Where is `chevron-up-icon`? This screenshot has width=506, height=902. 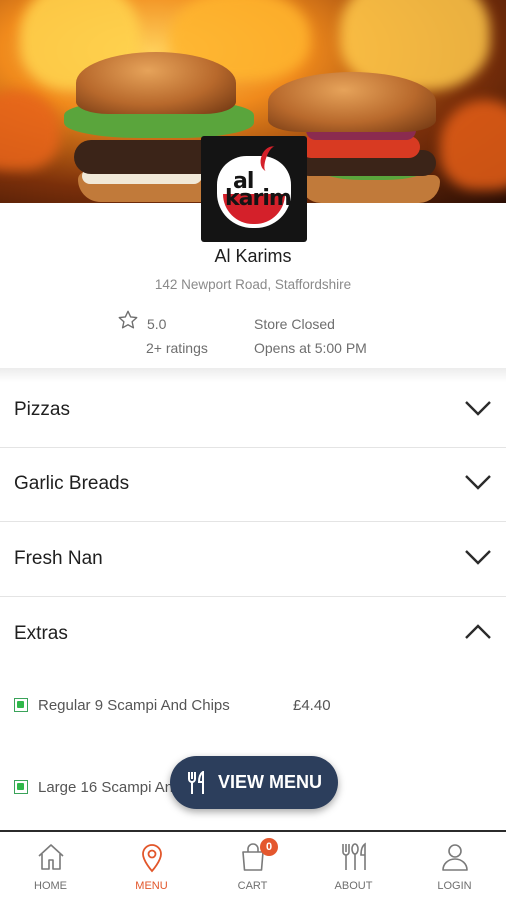
chevron-up-icon is located at coordinates (478, 631).